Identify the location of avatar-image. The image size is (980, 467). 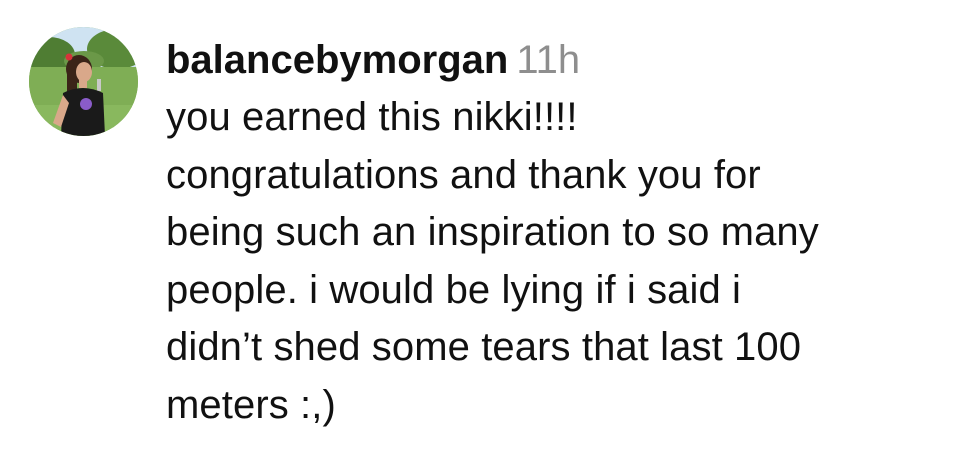
(83, 81).